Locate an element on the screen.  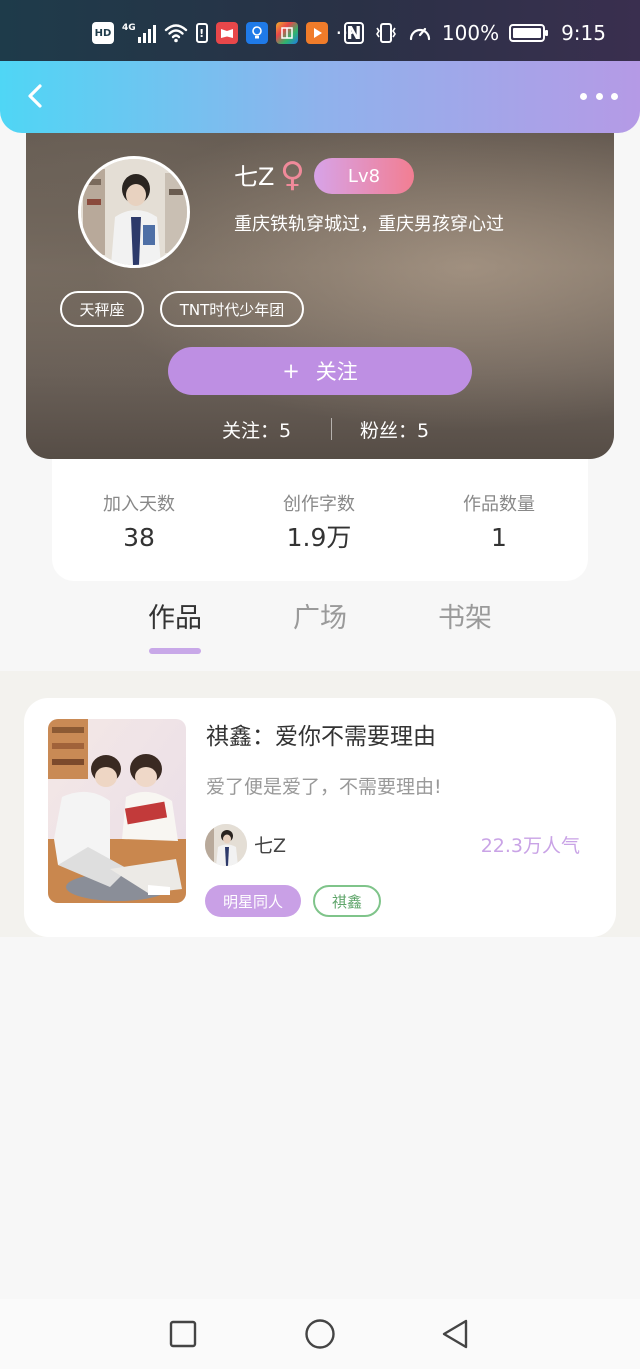
stat-value: 1 is located at coordinates (499, 537).